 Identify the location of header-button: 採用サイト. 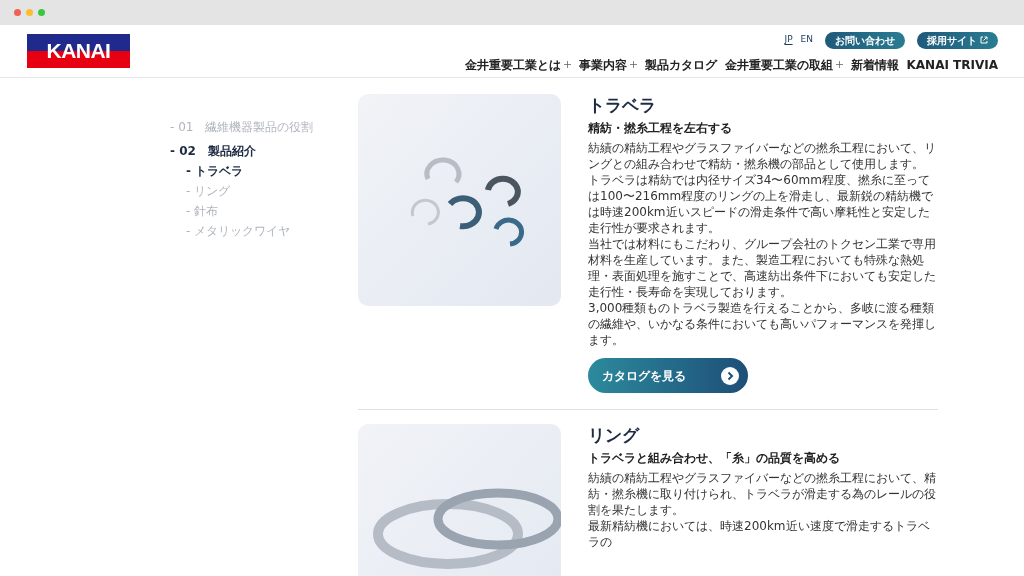
(957, 40).